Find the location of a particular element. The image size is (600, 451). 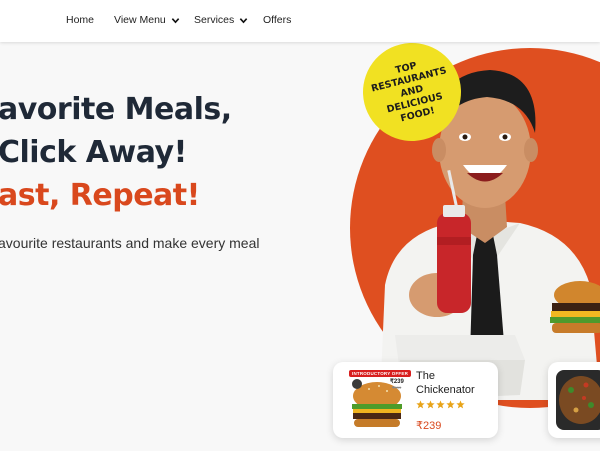

product-title-line1: The is located at coordinates (425, 376).